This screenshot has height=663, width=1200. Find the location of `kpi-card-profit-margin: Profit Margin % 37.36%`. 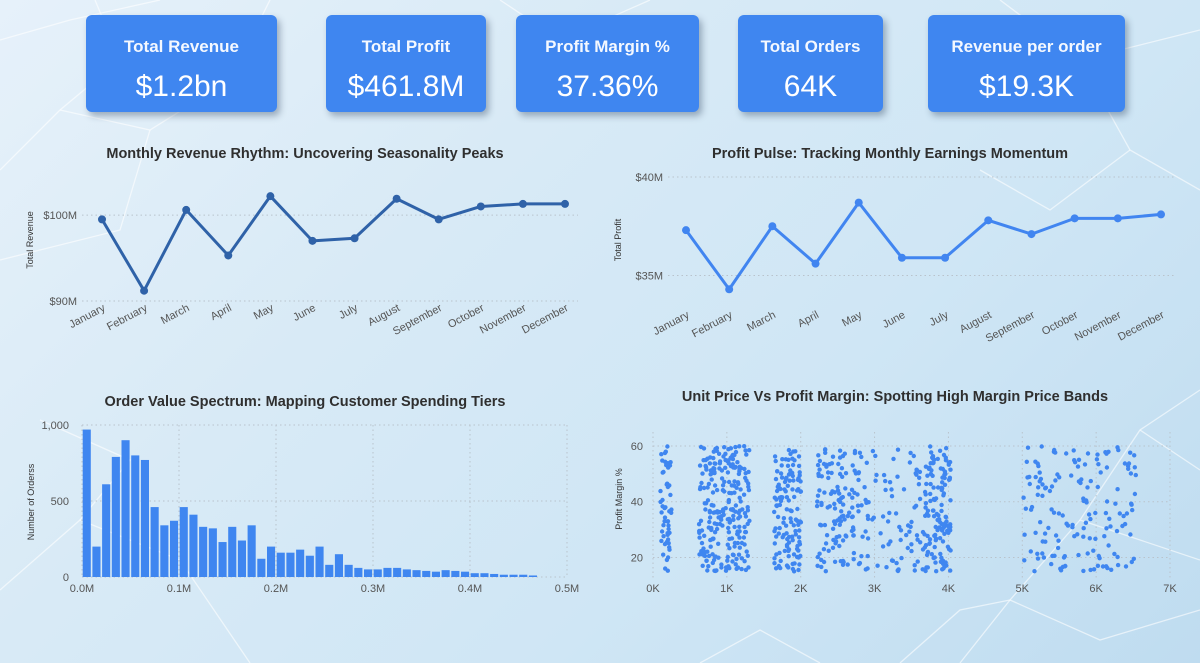

kpi-card-profit-margin: Profit Margin % 37.36% is located at coordinates (607, 63).